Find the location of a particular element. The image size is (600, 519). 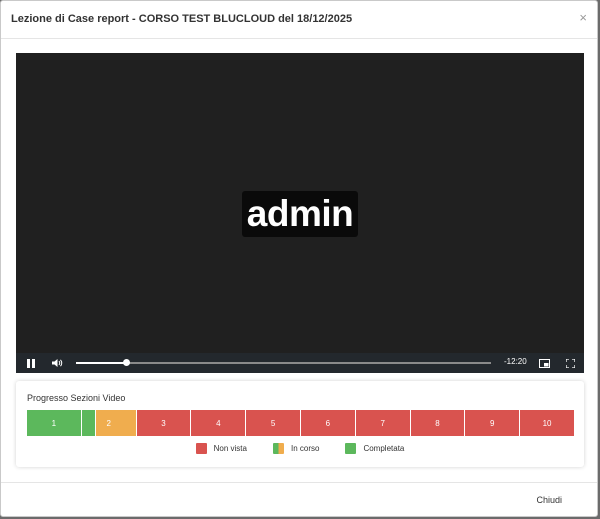

section-segment: 5 is located at coordinates (273, 423).